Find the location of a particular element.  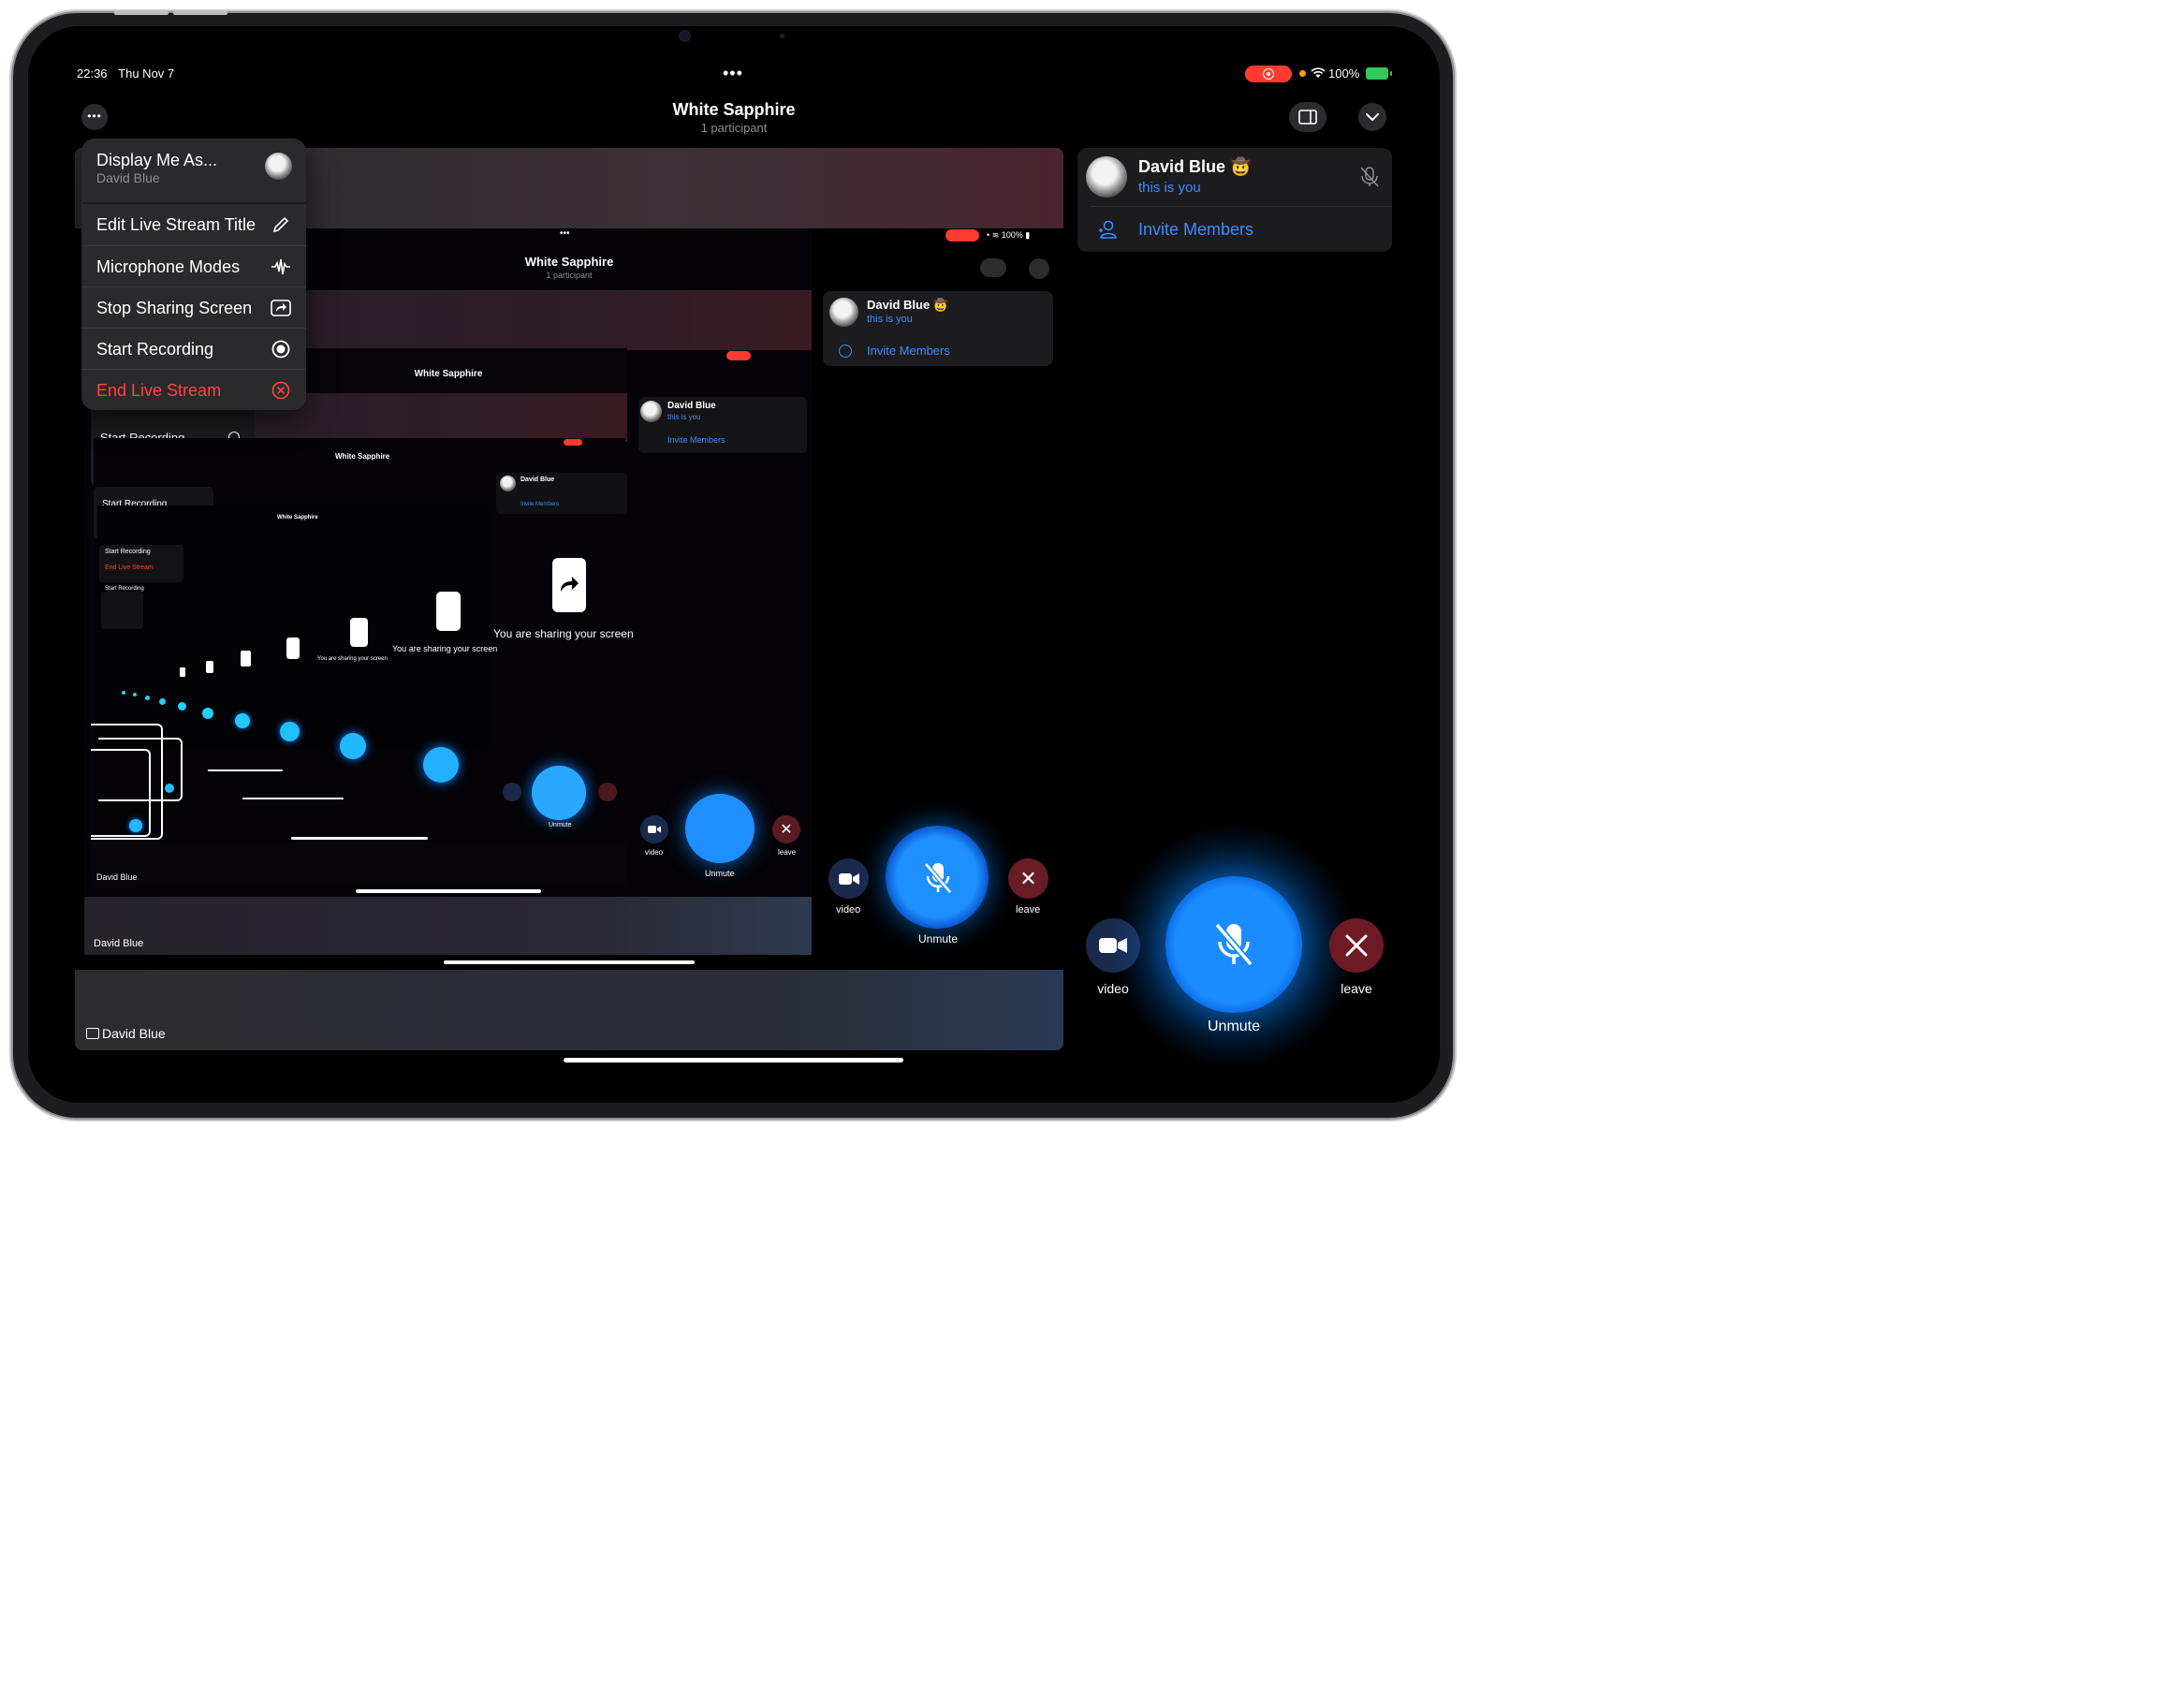

sharing-text-2: You are sharing your screen is located at coordinates (445, 648).